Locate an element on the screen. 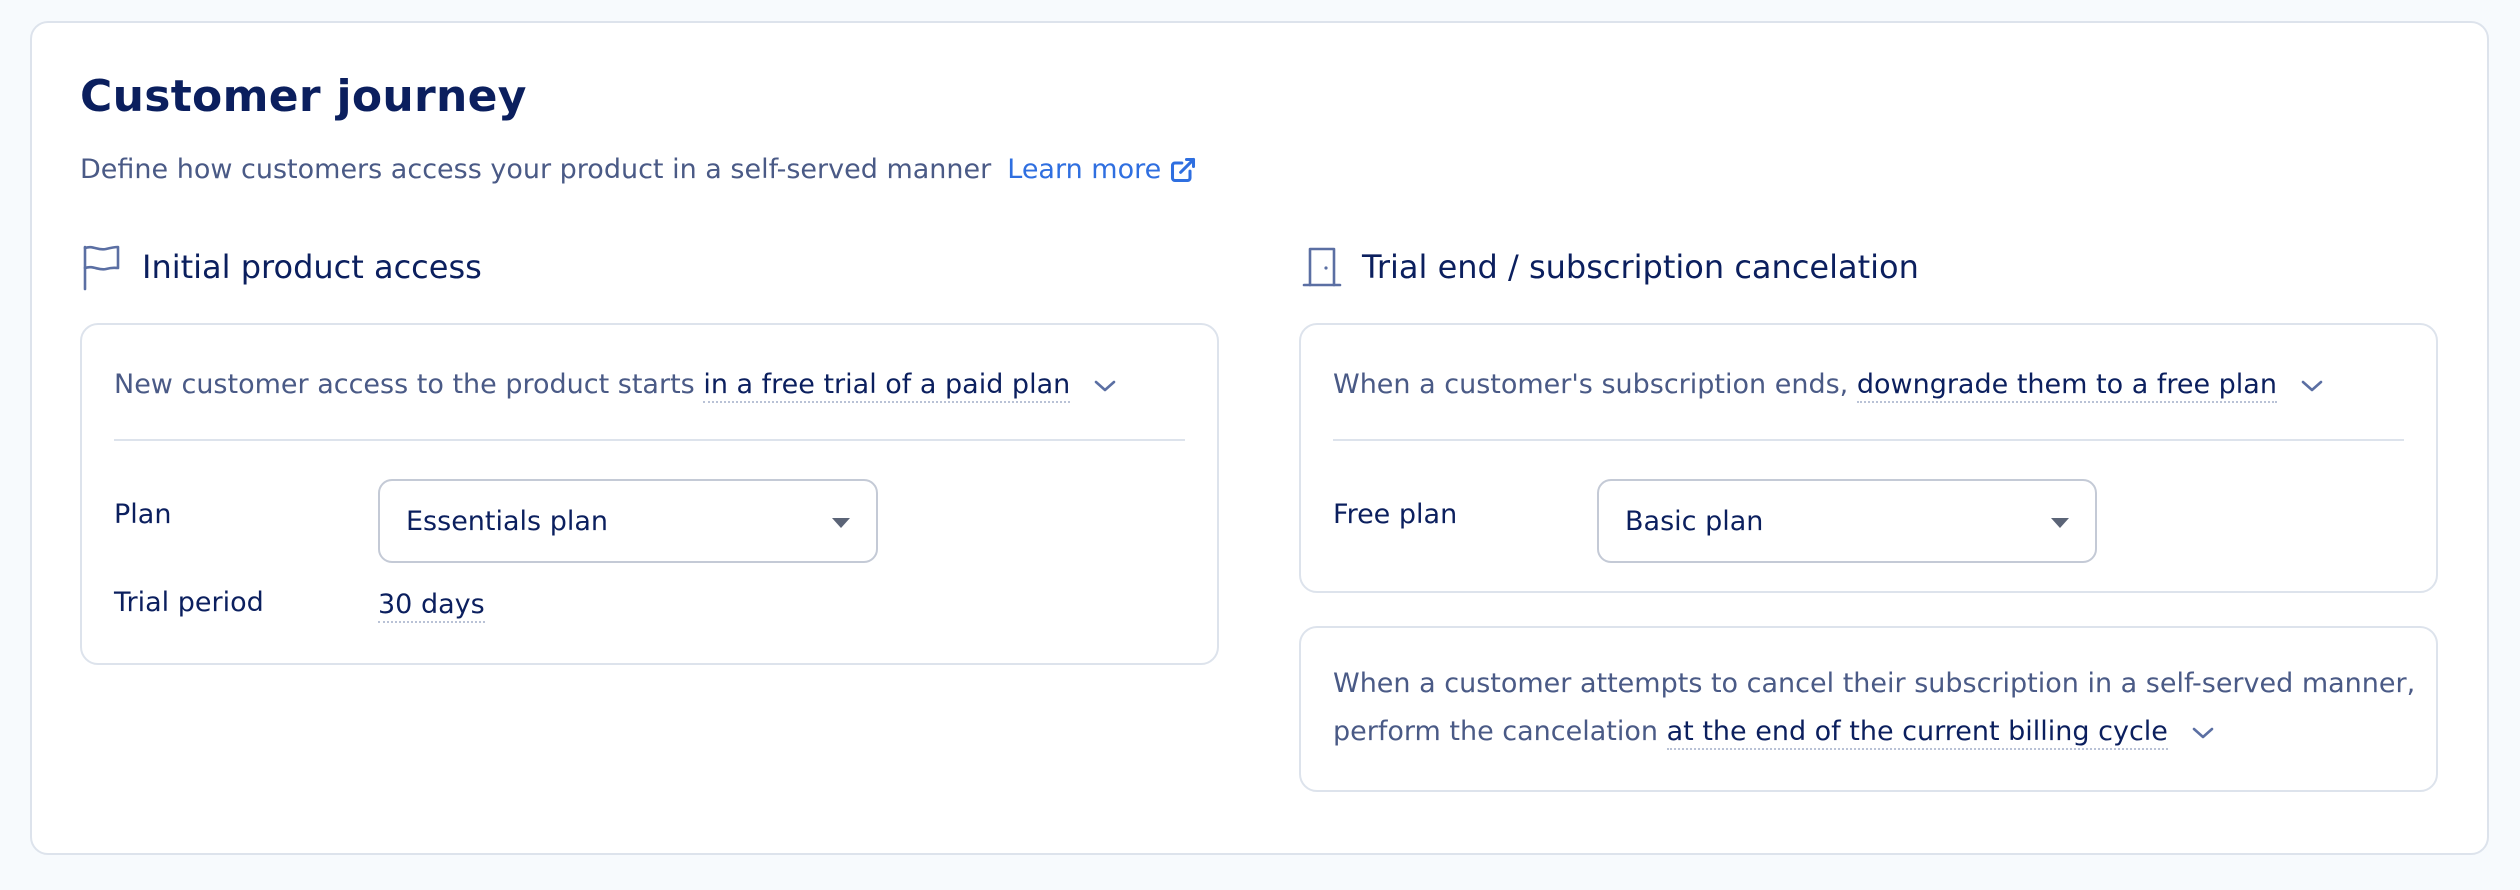 The width and height of the screenshot is (2520, 890). initial-access-choice-dropdown: in a free trial of a paid plan is located at coordinates (887, 386).